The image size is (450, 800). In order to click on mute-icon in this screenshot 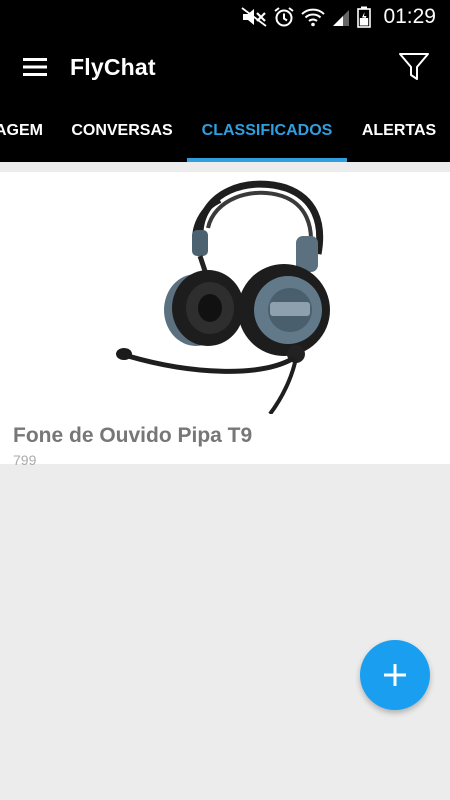, I will do `click(254, 17)`.